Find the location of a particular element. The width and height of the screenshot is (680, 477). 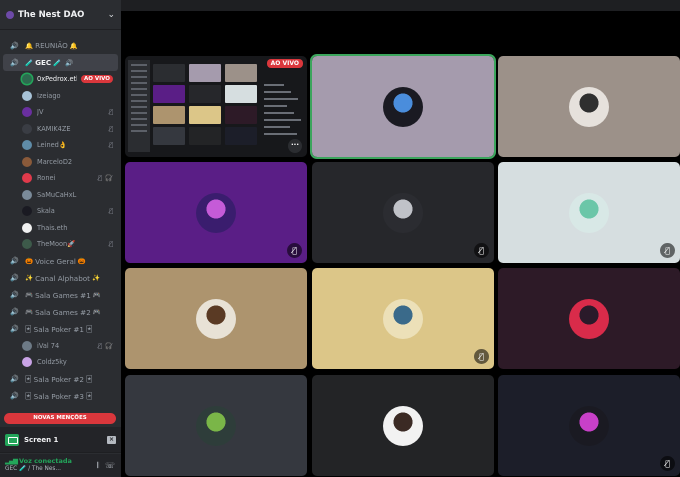

channel-emoji: 🎃 is located at coordinates (81, 261).